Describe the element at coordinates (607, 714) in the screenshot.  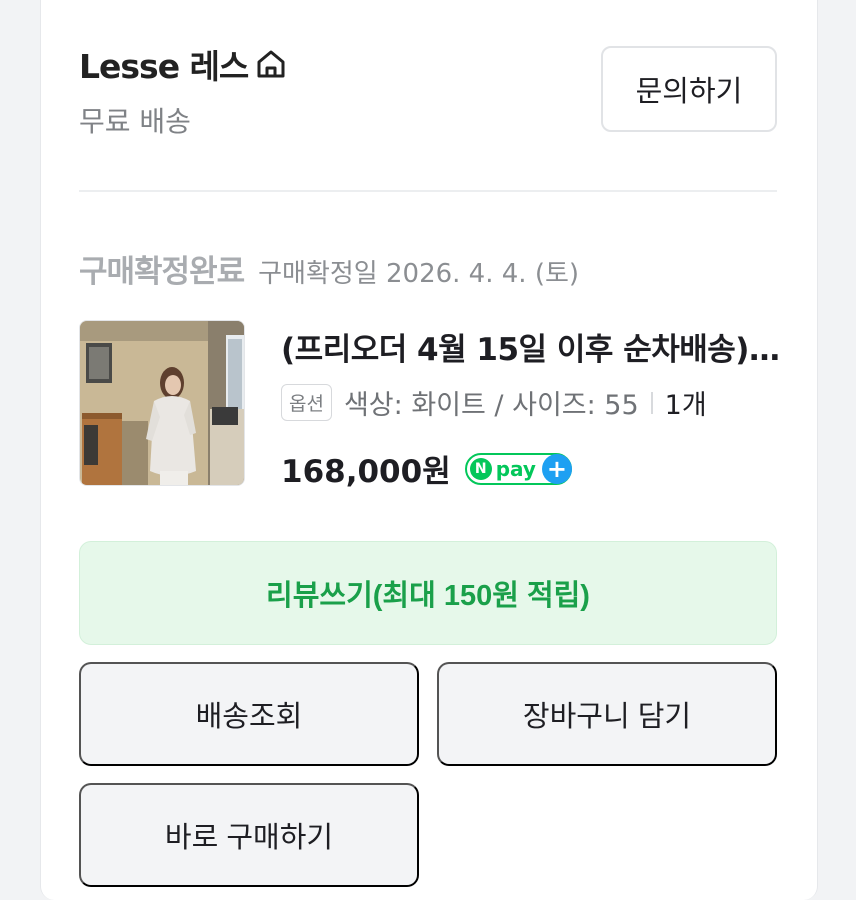
I see `add-to-cart-button: 장바구니 담기` at that location.